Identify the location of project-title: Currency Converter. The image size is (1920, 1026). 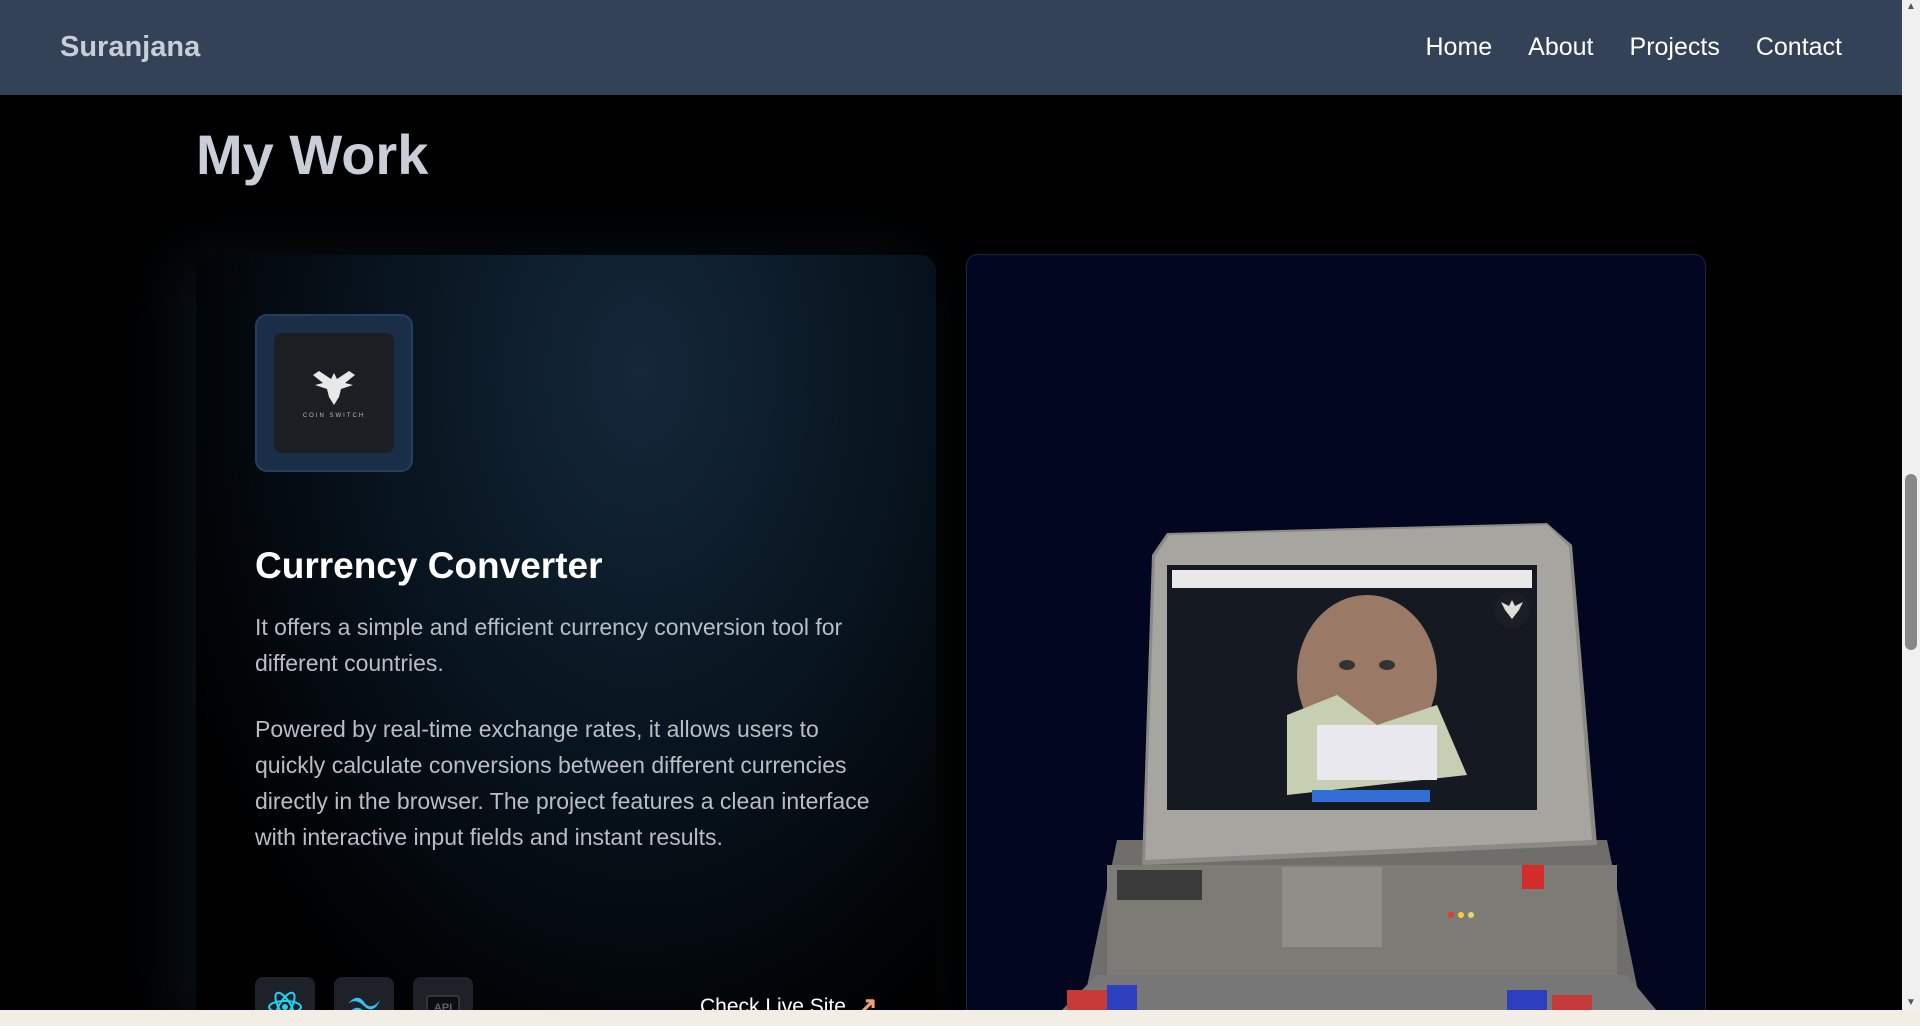
(429, 565).